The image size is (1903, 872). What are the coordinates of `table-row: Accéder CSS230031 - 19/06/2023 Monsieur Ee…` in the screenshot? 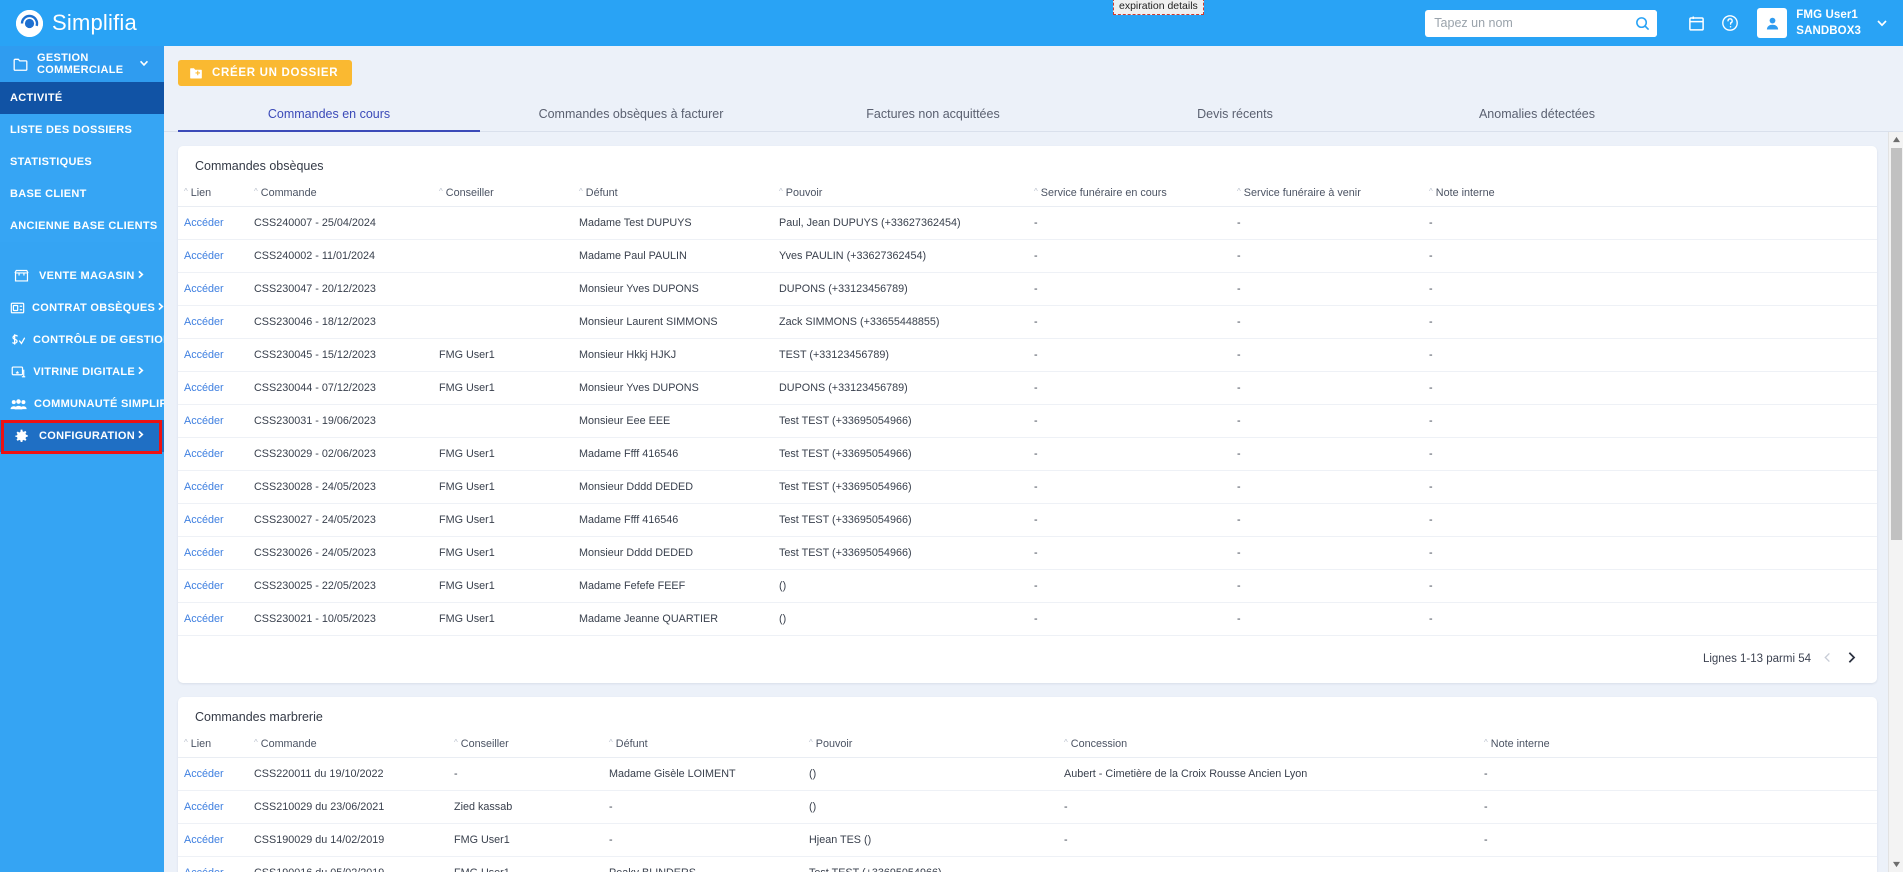 It's located at (1027, 421).